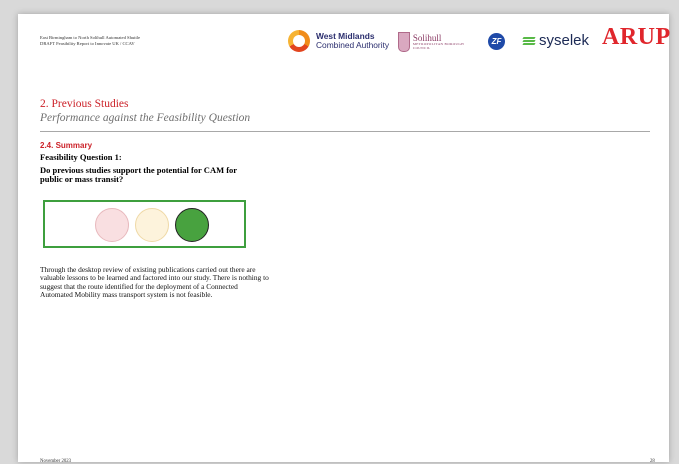 The image size is (679, 464). I want to click on zf-logo: ZF, so click(496, 41).